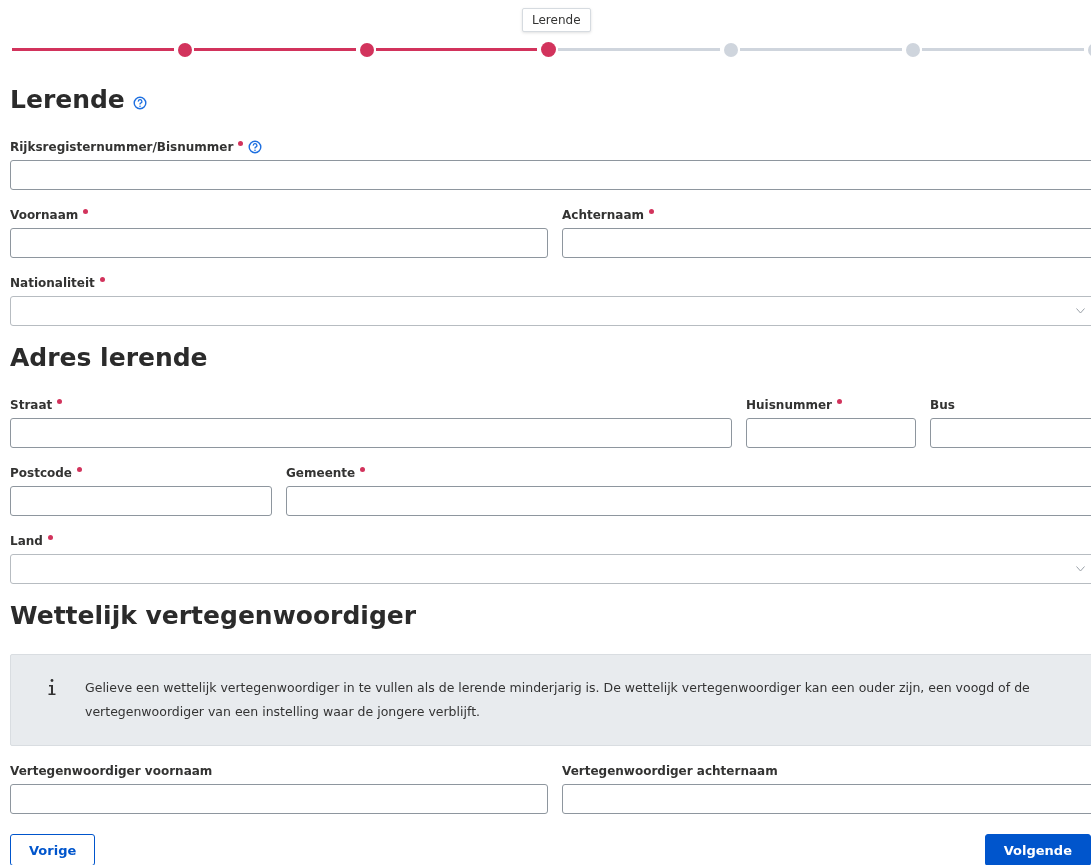 Image resolution: width=1091 pixels, height=865 pixels. I want to click on field-label: Straat, so click(31, 404).